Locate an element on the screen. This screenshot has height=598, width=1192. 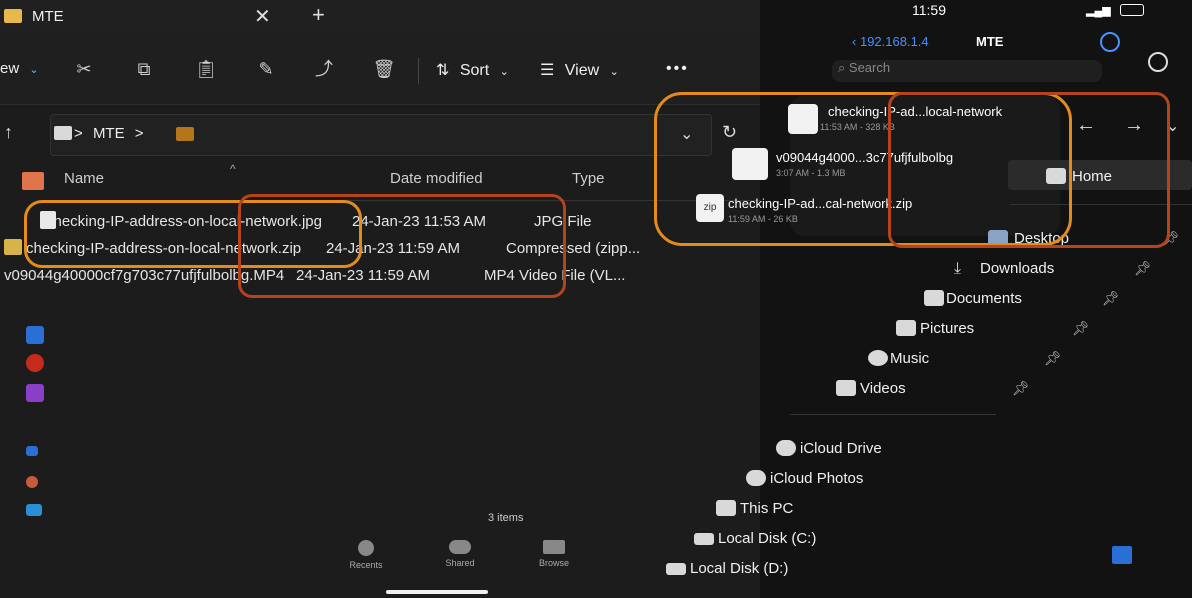
nav-label: This PC is located at coordinates (767, 508).